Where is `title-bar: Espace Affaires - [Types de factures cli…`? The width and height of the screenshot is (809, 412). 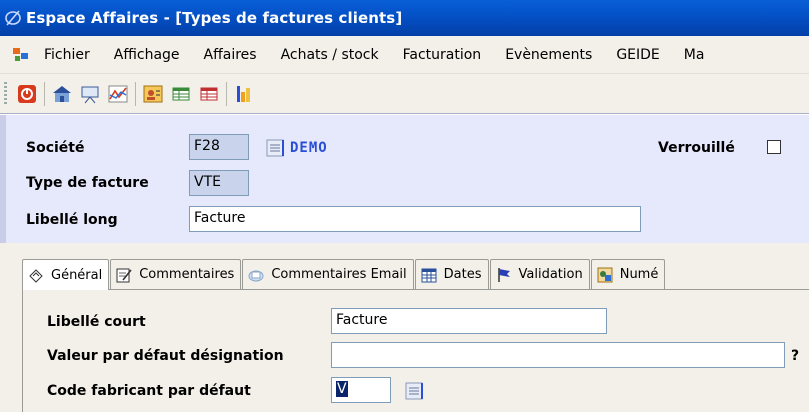 title-bar: Espace Affaires - [Types de factures cli… is located at coordinates (404, 18).